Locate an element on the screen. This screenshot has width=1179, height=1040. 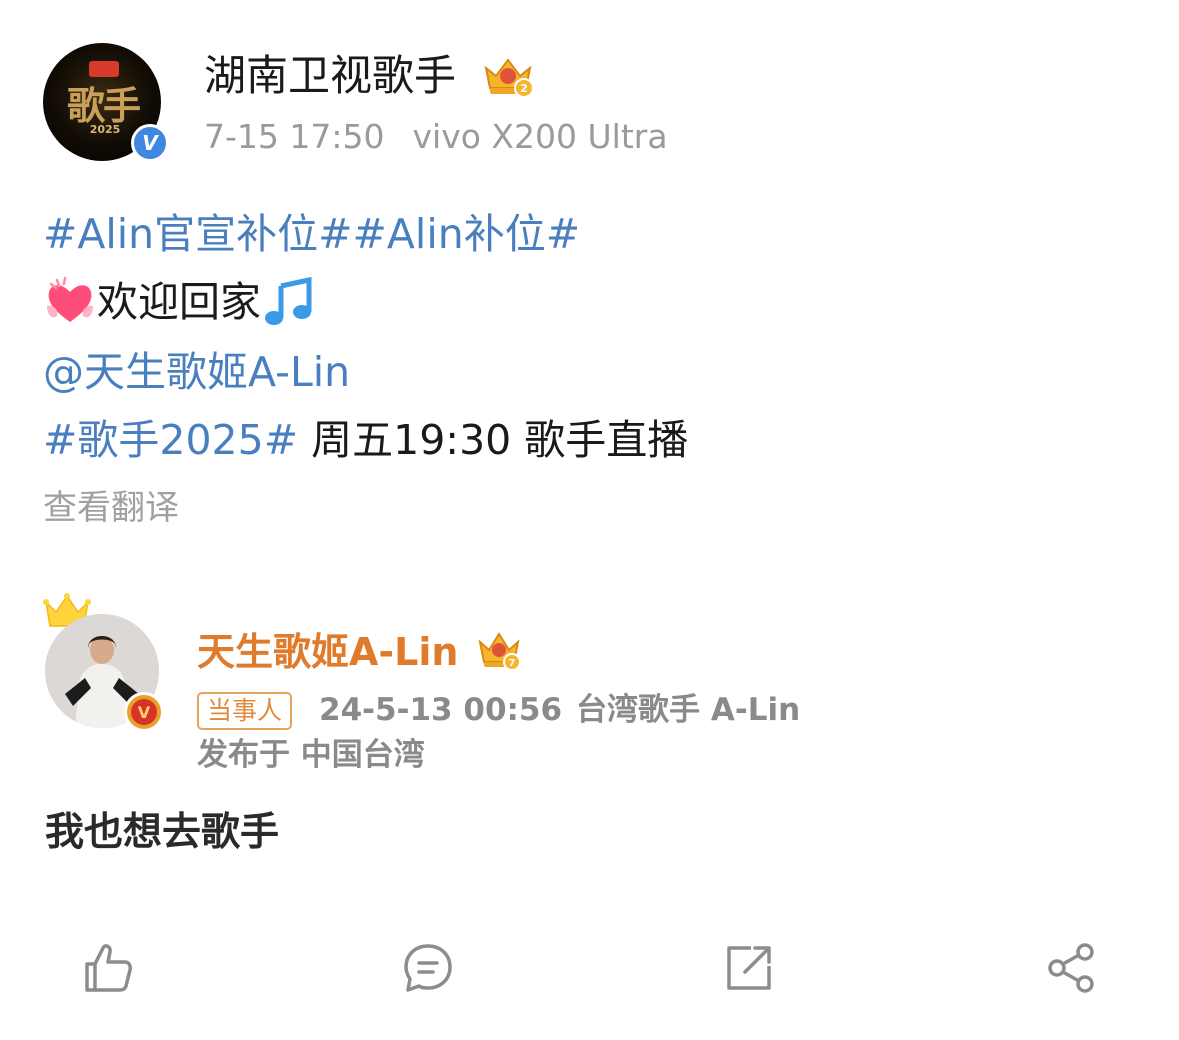
mention-link: @天生歌姬A-Lin is located at coordinates (196, 372).